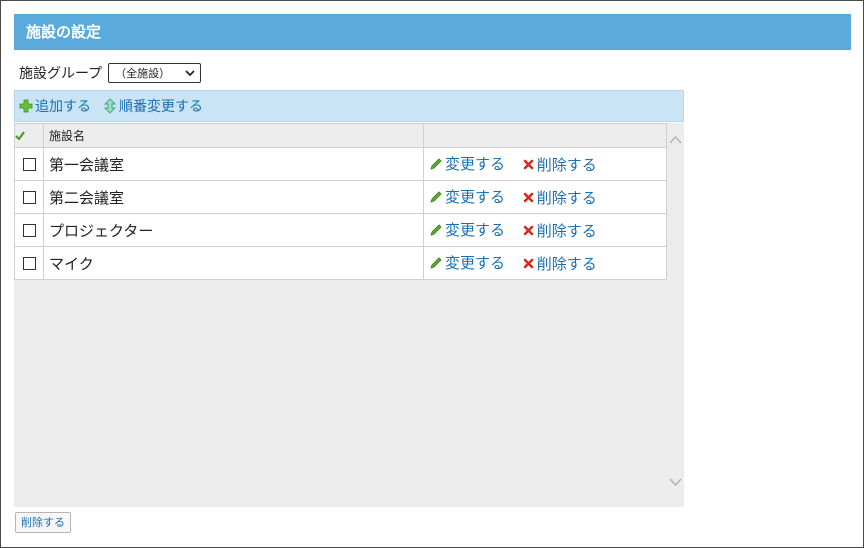 The height and width of the screenshot is (548, 864). I want to click on facility-group-select: （全施設）, so click(155, 73).